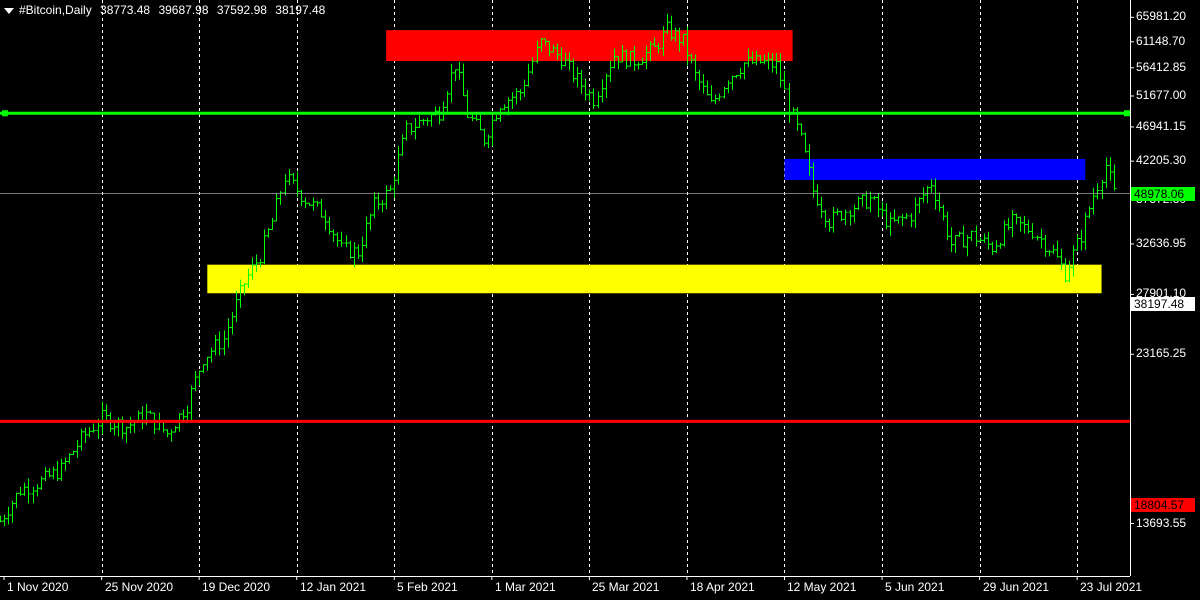 This screenshot has width=1200, height=600. Describe the element at coordinates (125, 10) in the screenshot. I see `ohlc-open: 38773.48` at that location.